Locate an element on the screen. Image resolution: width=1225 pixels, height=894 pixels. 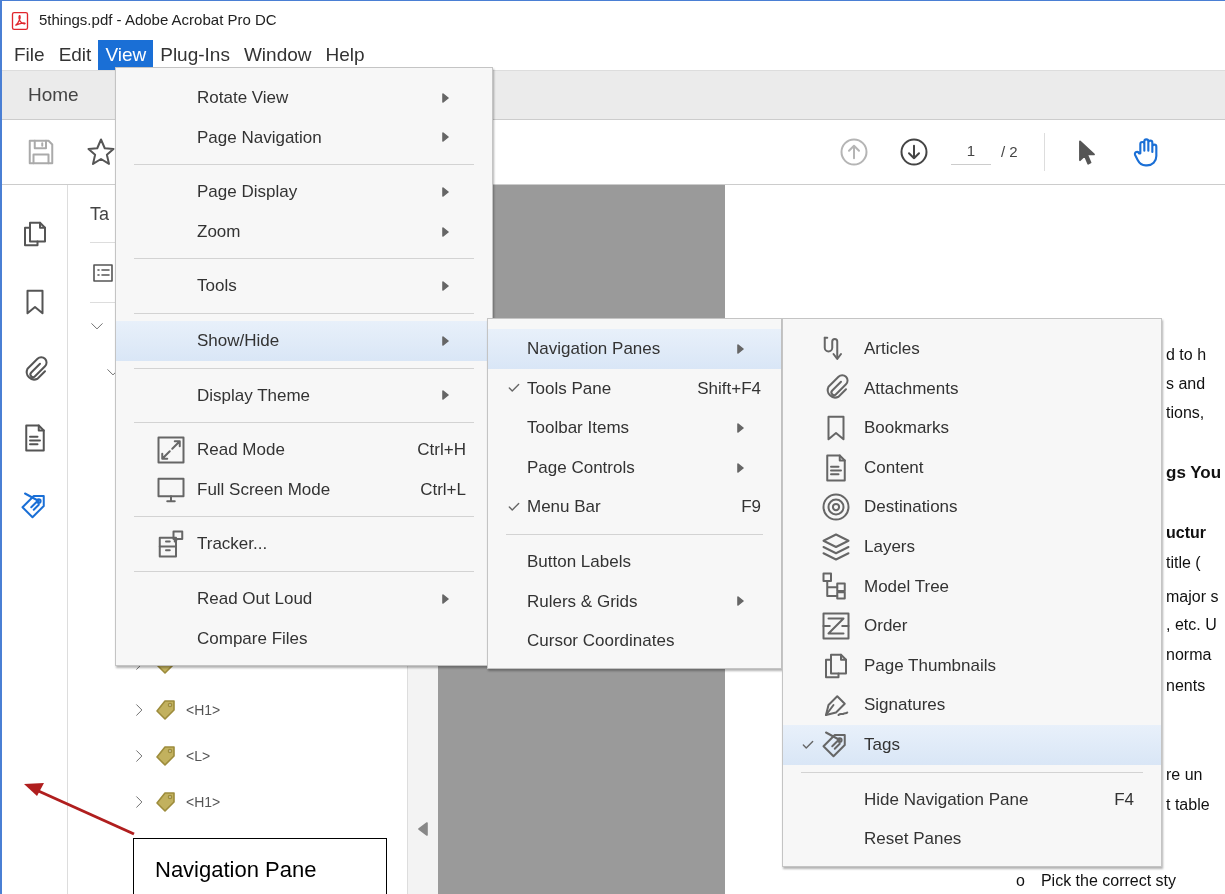
document-text: title ( is located at coordinates (1184, 563).